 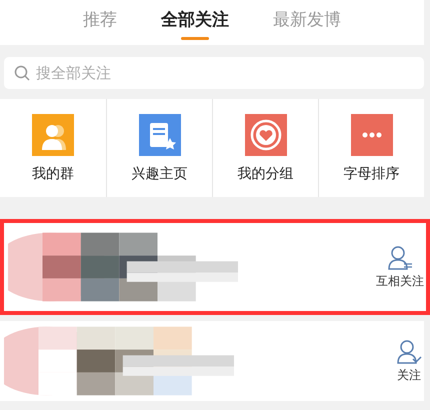 I want to click on interest-icon, so click(x=159, y=135).